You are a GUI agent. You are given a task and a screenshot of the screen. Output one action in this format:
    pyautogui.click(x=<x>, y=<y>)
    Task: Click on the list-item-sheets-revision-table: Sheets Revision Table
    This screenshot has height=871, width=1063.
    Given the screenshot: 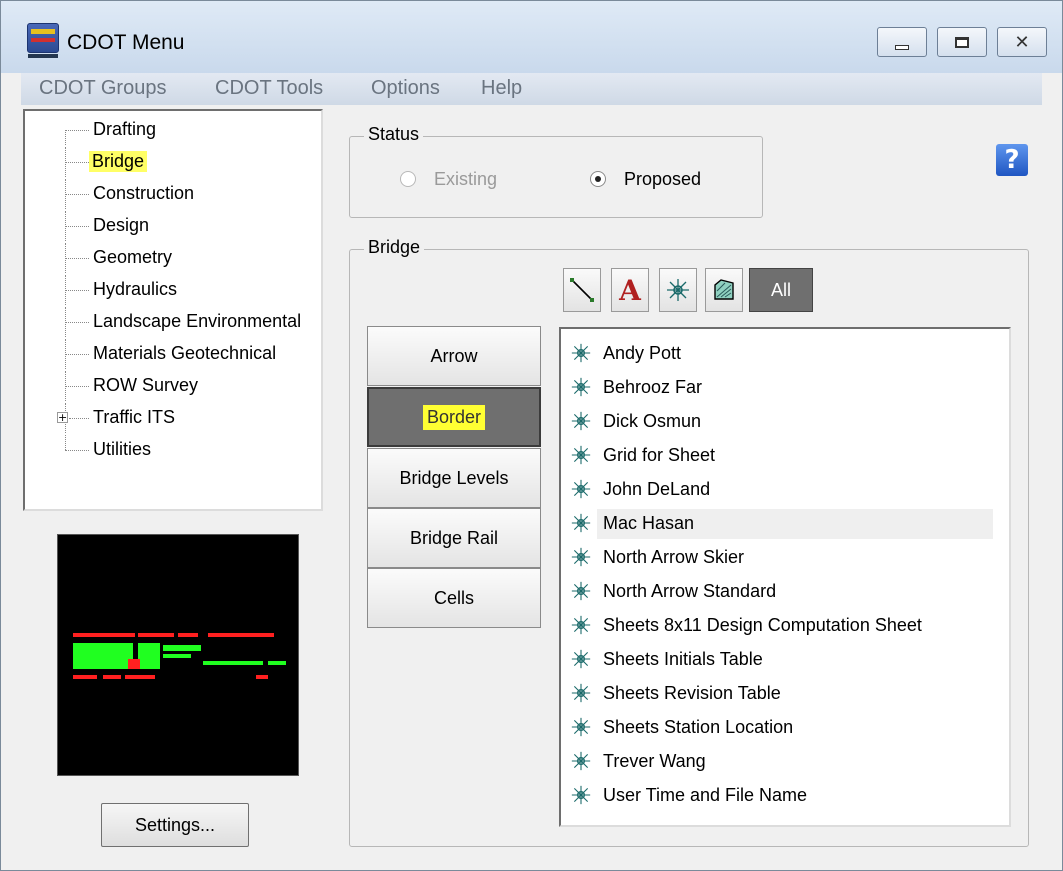 What is the action you would take?
    pyautogui.click(x=784, y=694)
    